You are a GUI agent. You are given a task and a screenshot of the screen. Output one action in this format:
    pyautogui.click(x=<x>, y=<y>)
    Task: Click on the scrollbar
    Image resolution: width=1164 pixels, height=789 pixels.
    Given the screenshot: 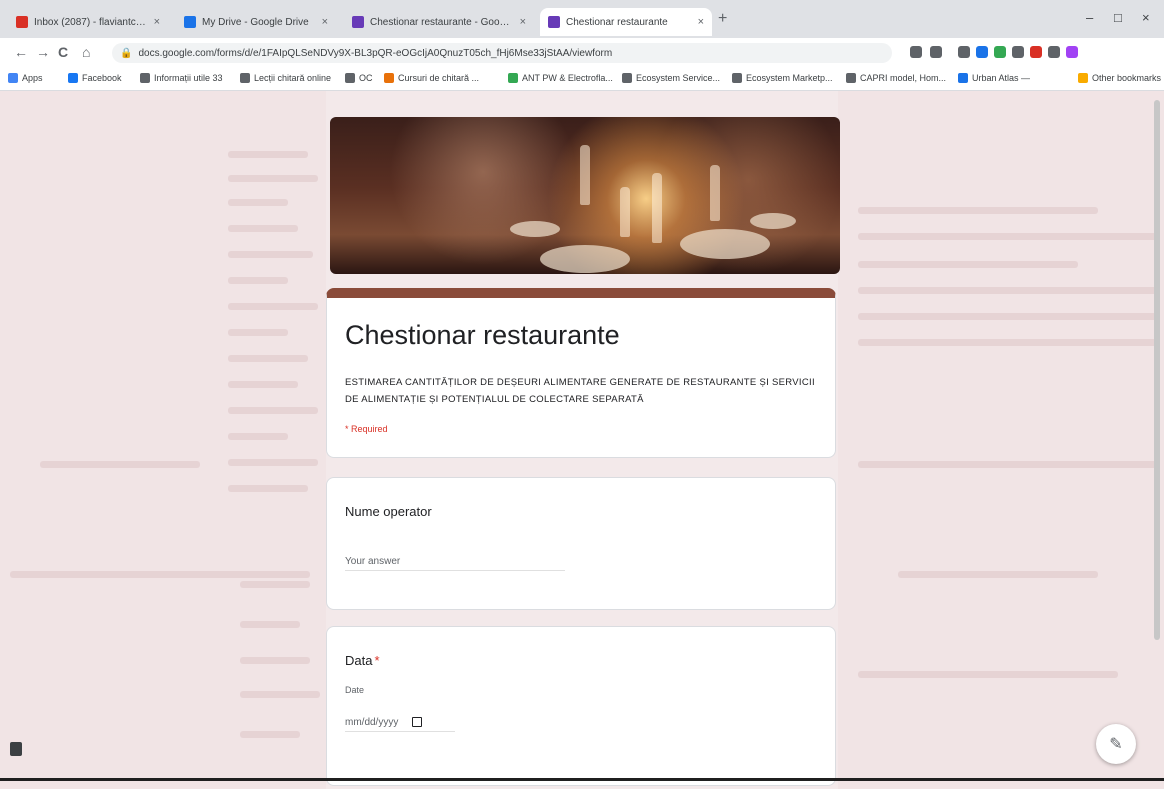 What is the action you would take?
    pyautogui.click(x=1157, y=370)
    